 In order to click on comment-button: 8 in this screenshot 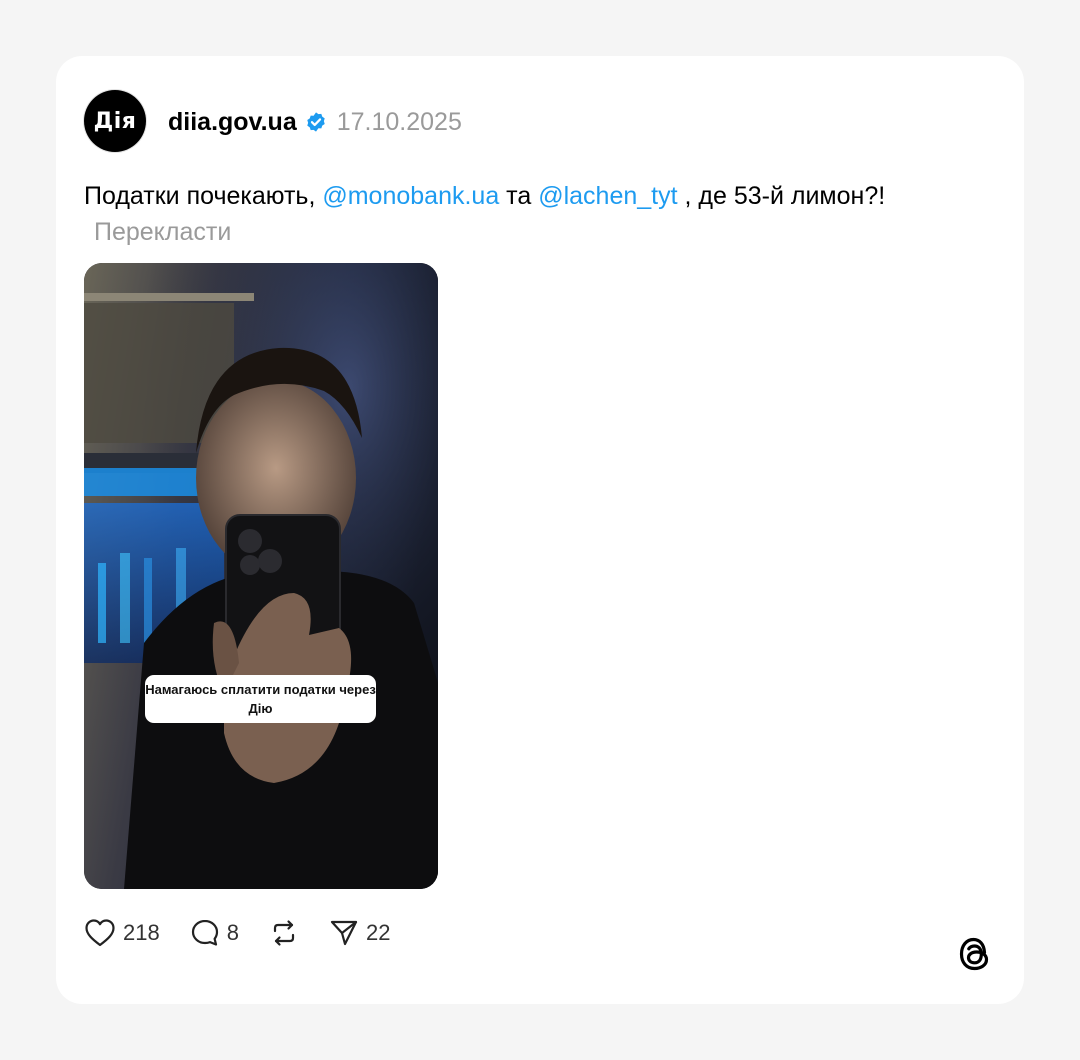, I will do `click(214, 933)`.